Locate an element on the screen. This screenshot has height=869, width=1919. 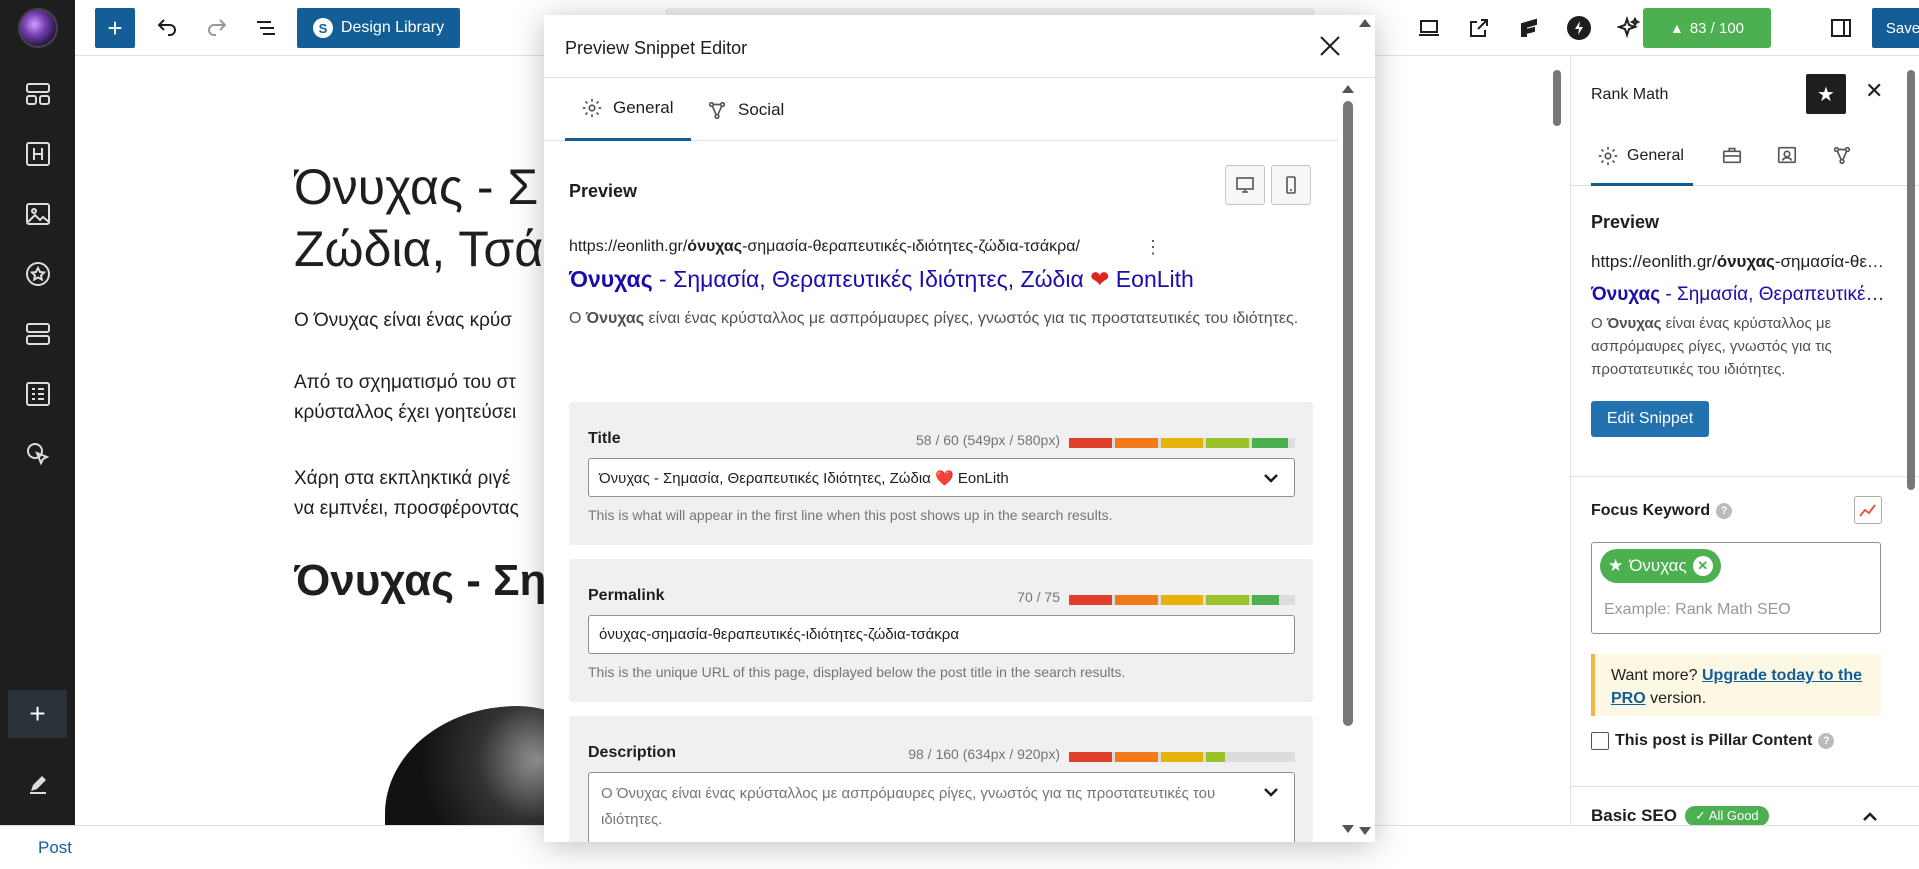
pillar-content-row: This post is Pillar Content ? is located at coordinates (1713, 741).